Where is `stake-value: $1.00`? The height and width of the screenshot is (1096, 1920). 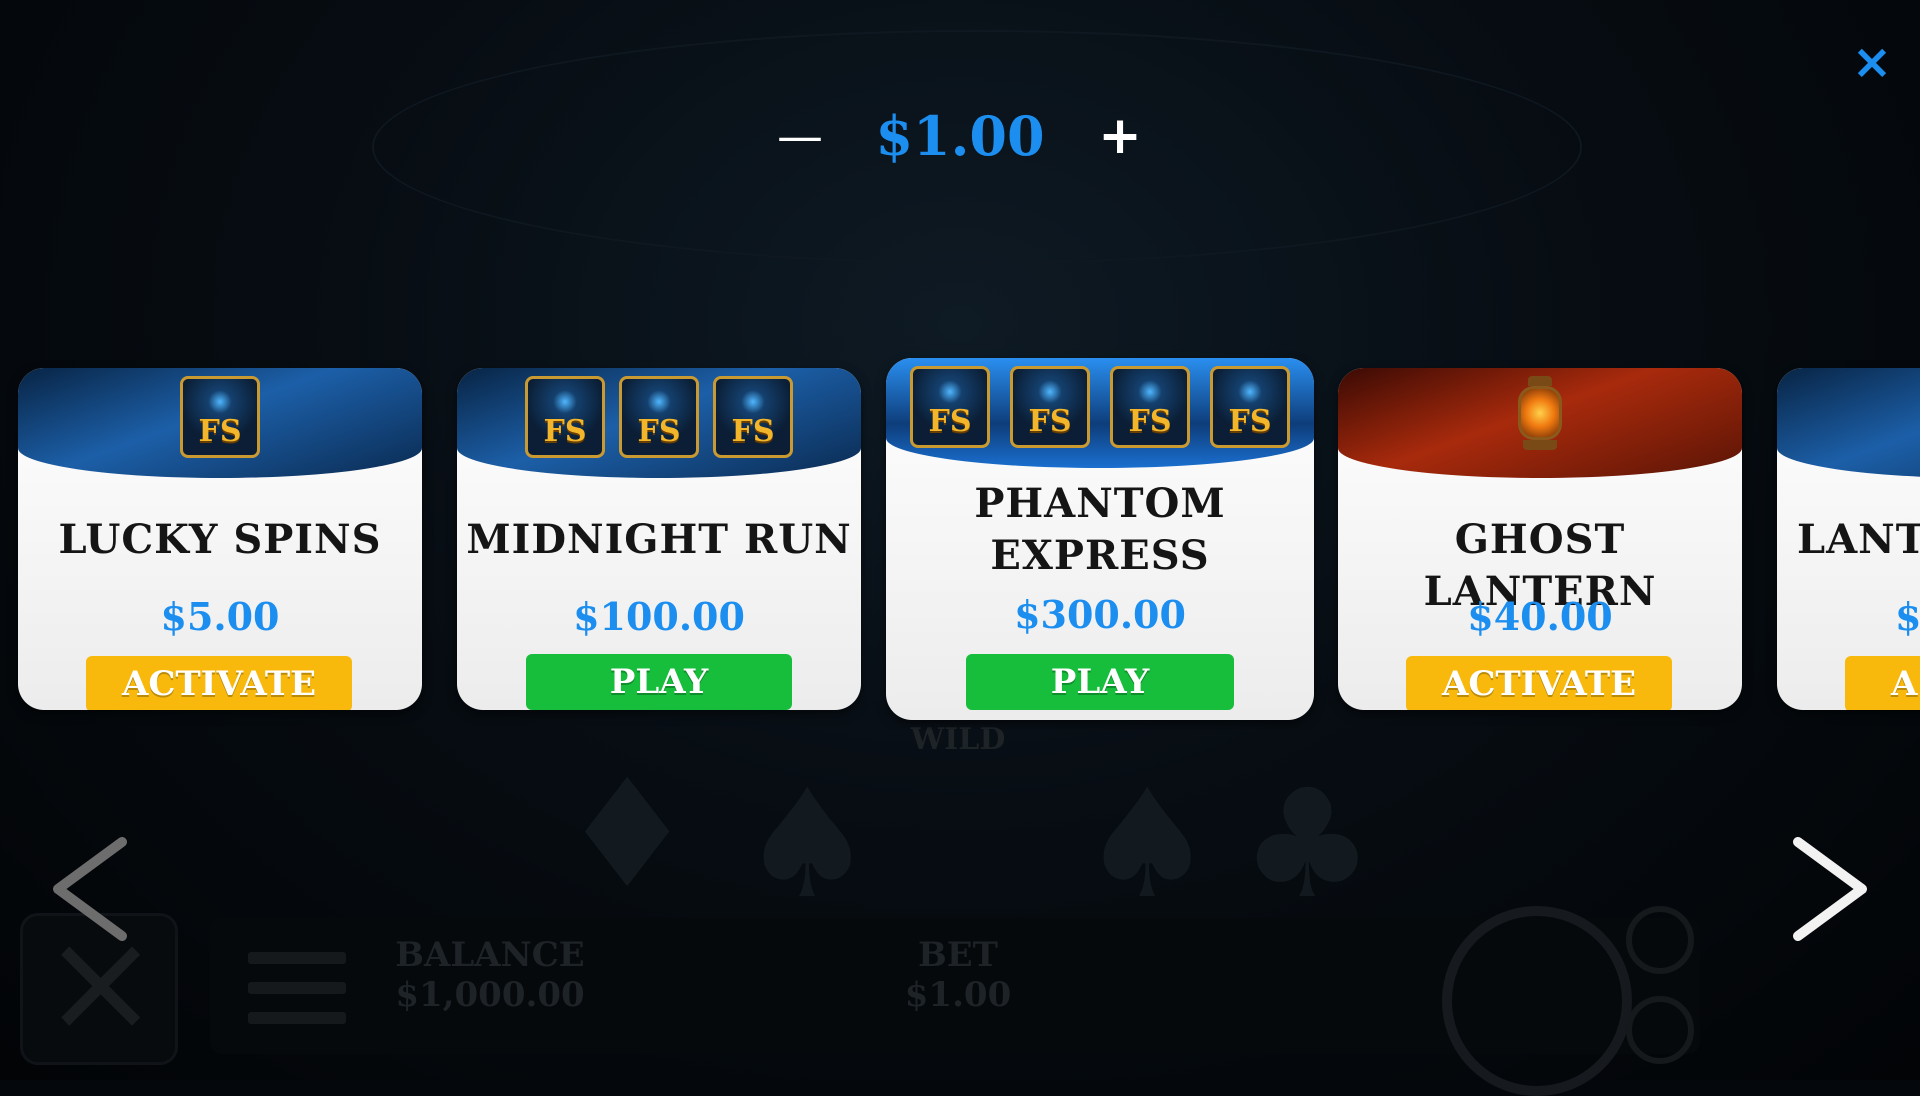
stake-value: $1.00 is located at coordinates (960, 136).